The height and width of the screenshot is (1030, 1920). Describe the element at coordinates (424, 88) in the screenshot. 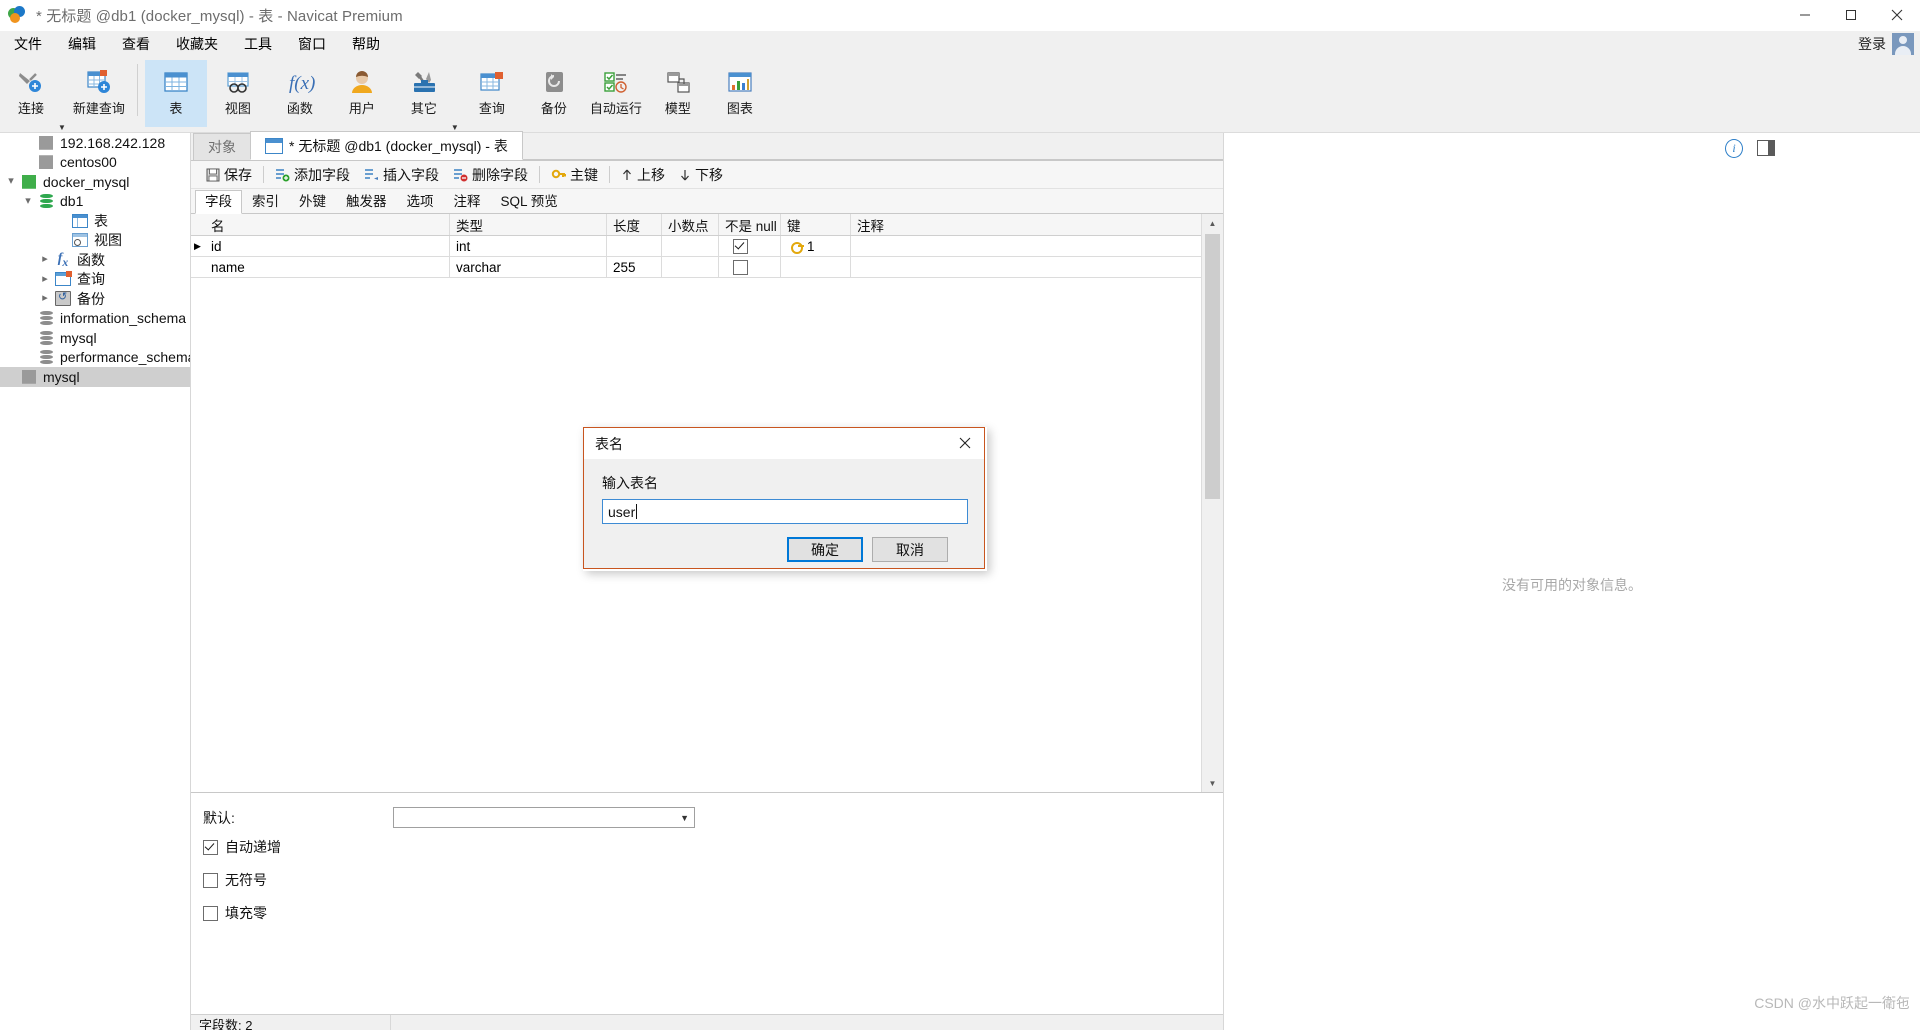

I see `toolbar-other: 其它` at that location.